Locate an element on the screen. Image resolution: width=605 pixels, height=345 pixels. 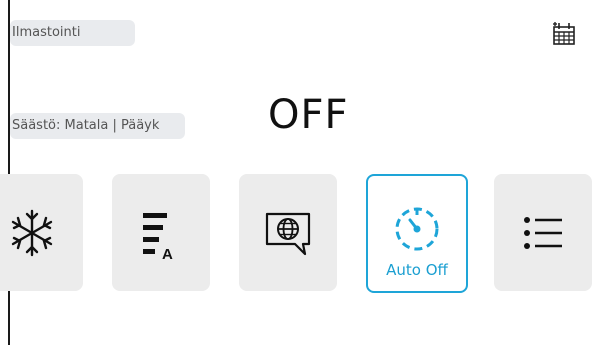
mode-label: Ilmastointi is located at coordinates (72, 33).